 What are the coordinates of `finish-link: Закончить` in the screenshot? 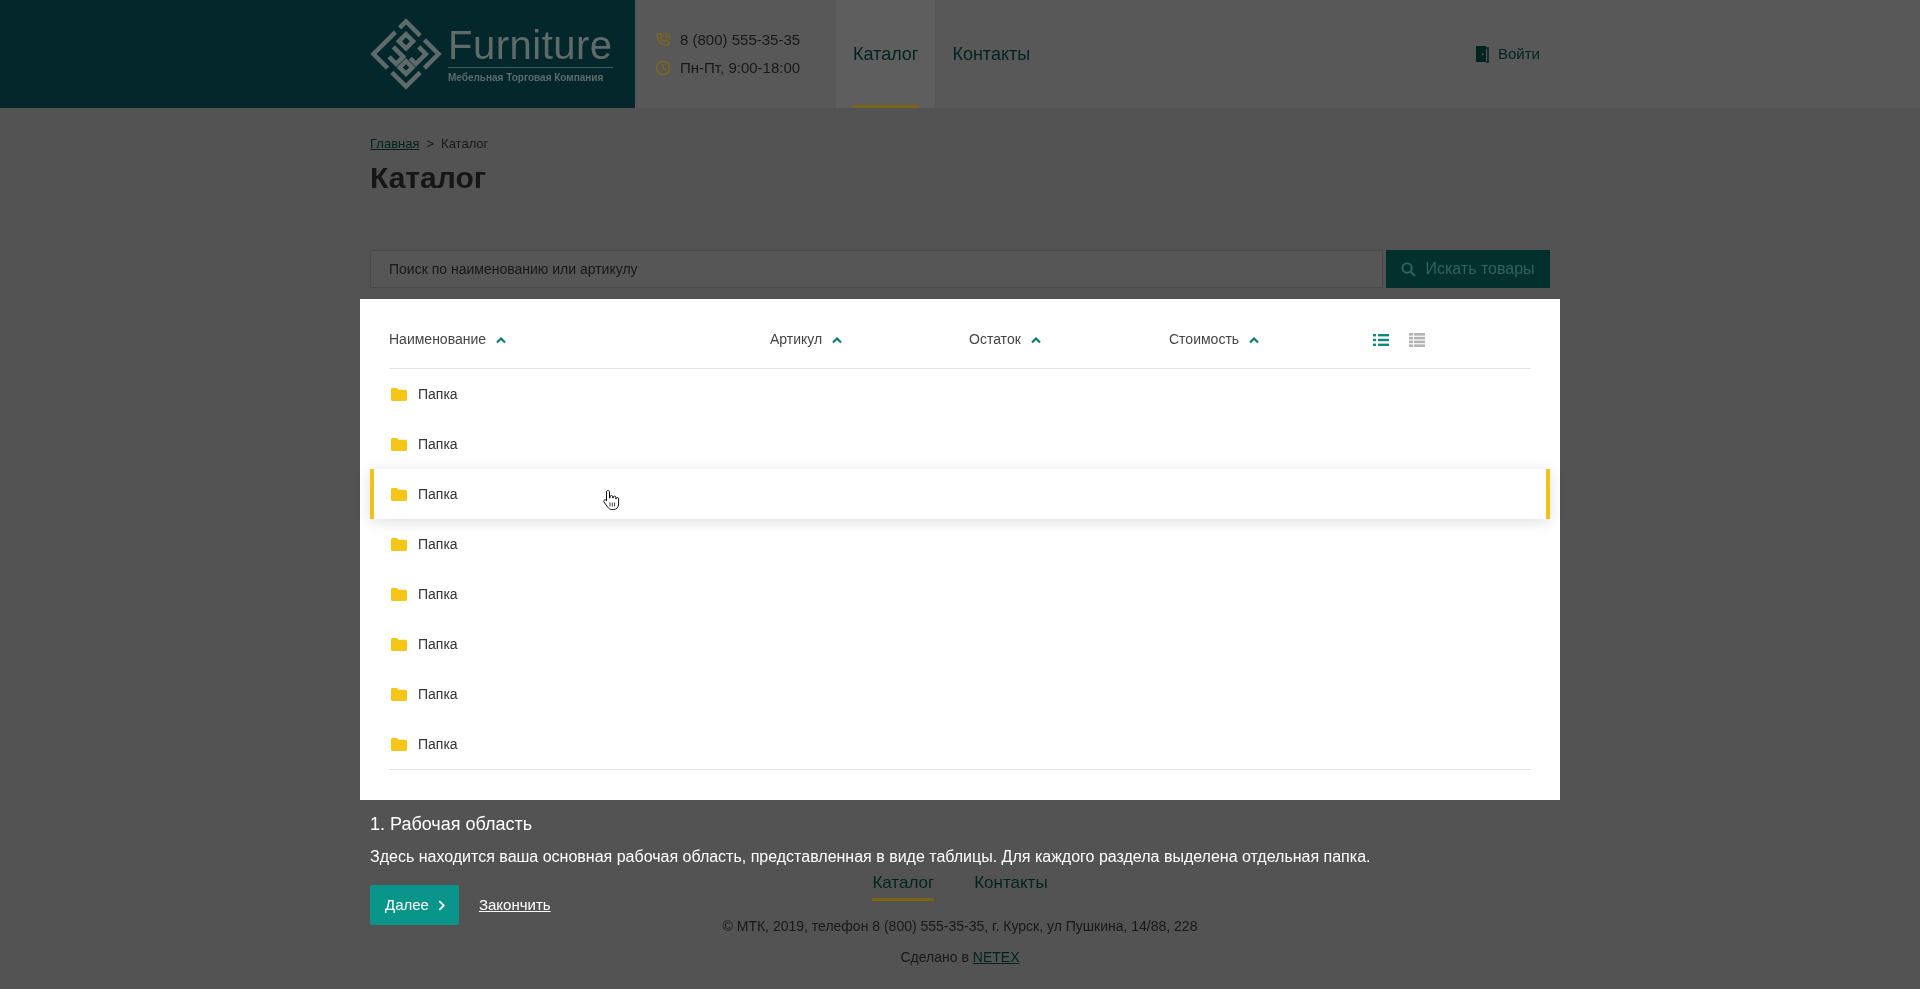 It's located at (514, 905).